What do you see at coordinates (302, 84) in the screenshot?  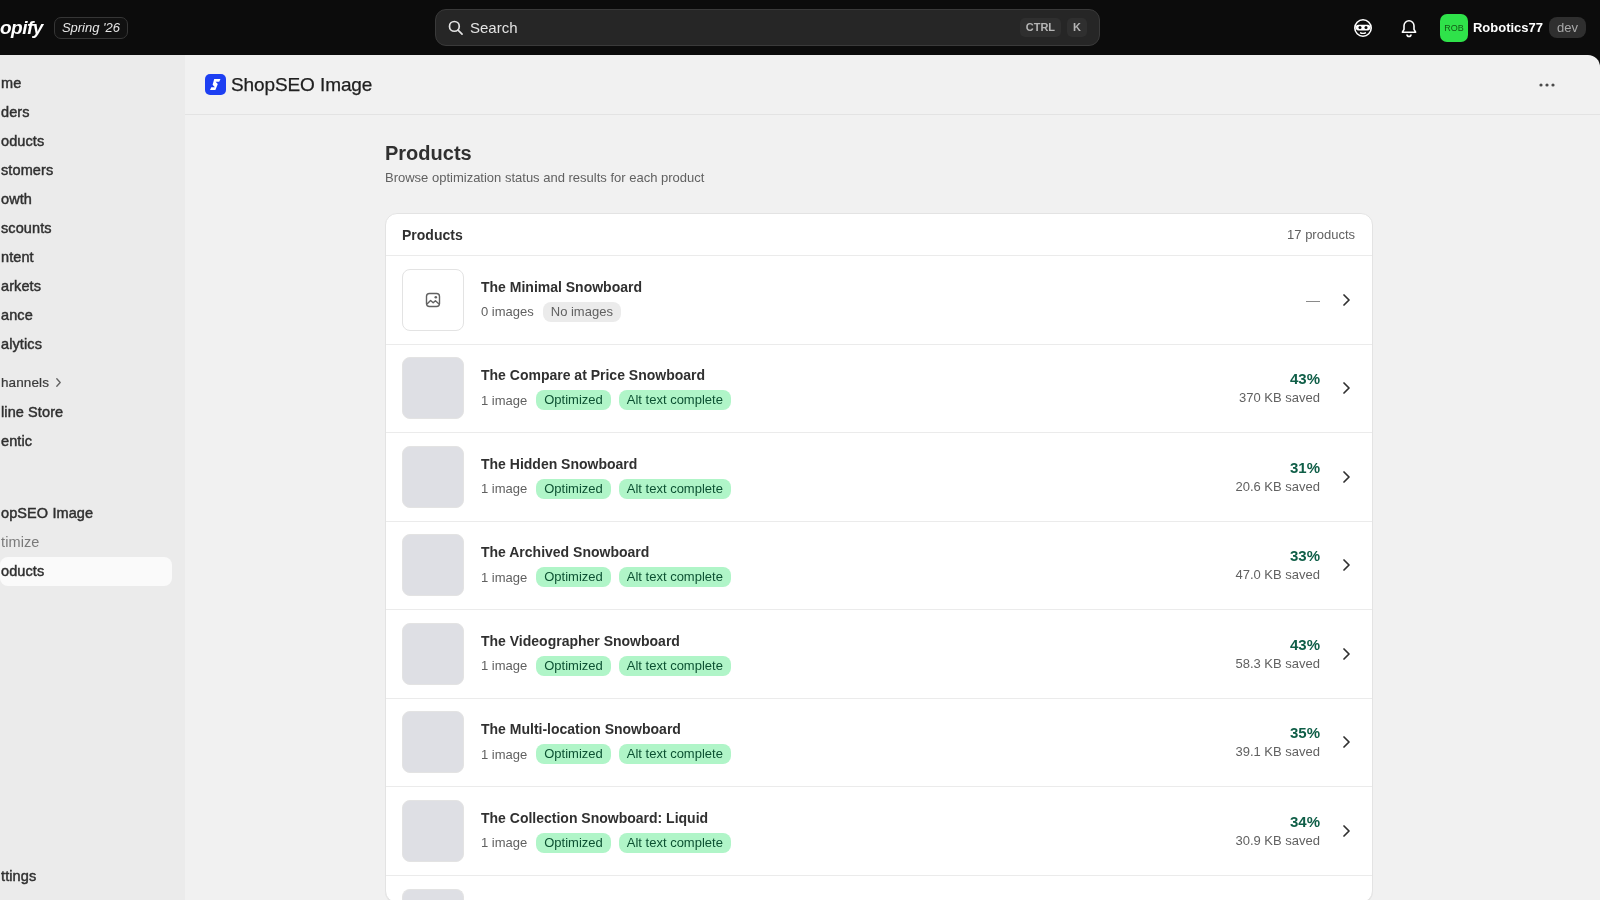 I see `app-title: ShopSEO Image` at bounding box center [302, 84].